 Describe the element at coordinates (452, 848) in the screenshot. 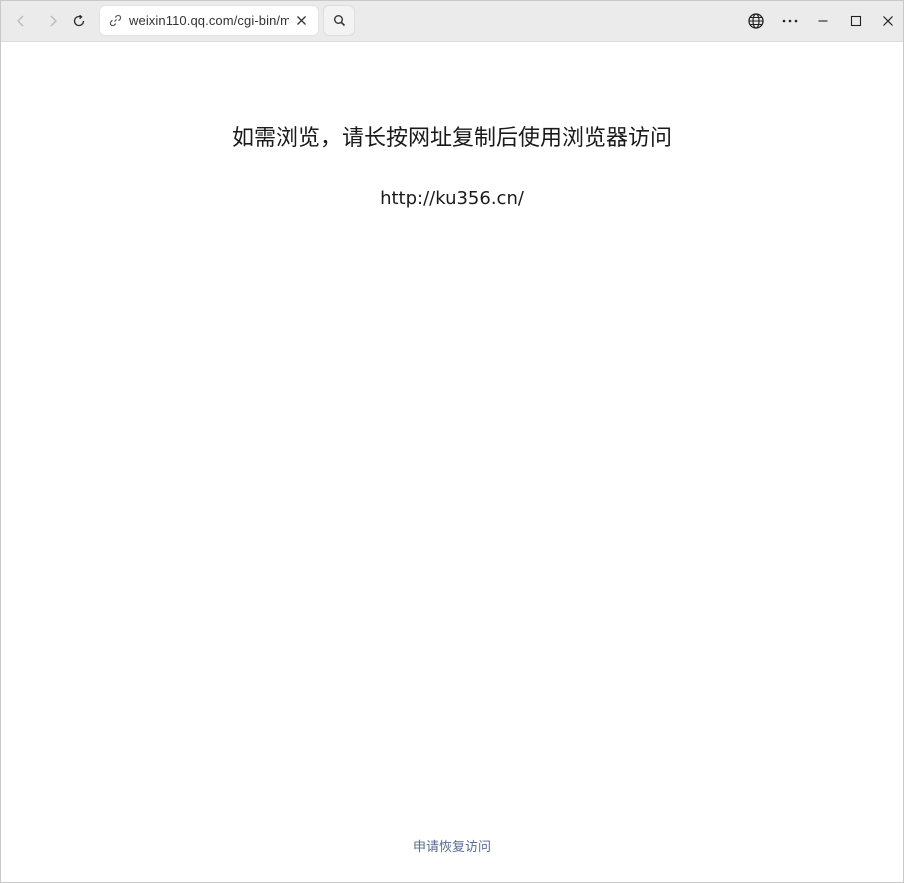

I see `restore-access-link: 申请恢复访问` at that location.